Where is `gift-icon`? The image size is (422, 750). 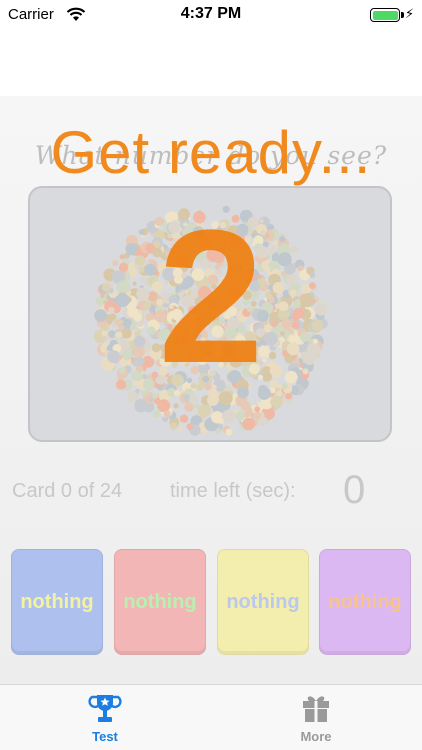
gift-icon is located at coordinates (316, 709).